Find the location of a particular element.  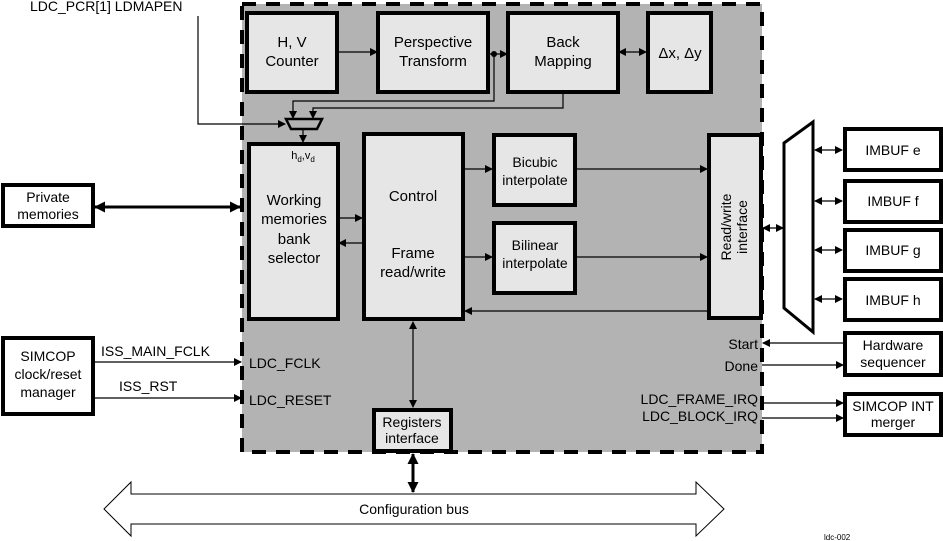

configuration-bus-label: Configuration bus is located at coordinates (414, 509).